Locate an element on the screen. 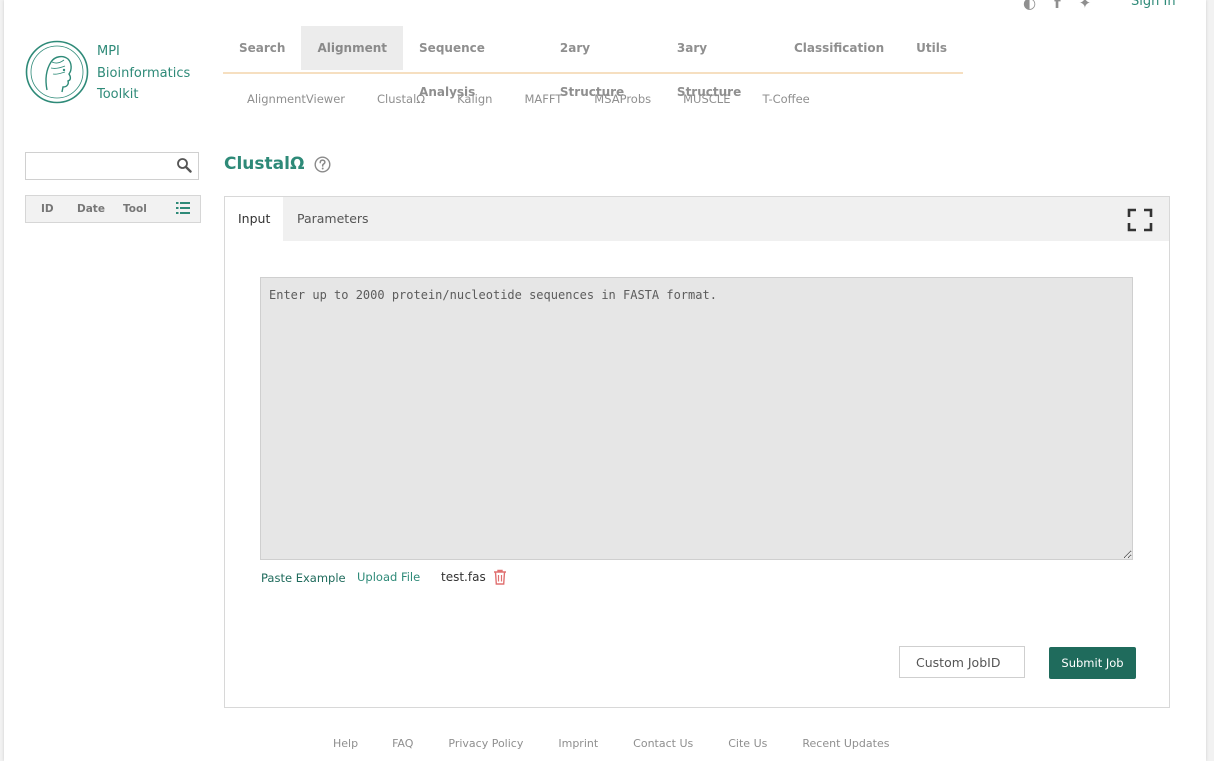 Image resolution: width=1214 pixels, height=761 pixels. job-search-box is located at coordinates (112, 166).